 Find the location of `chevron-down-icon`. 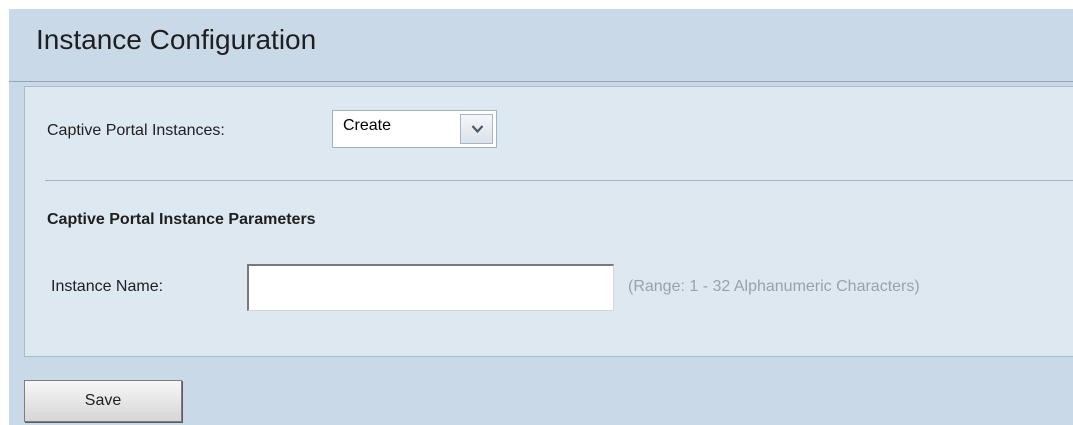

chevron-down-icon is located at coordinates (477, 129).